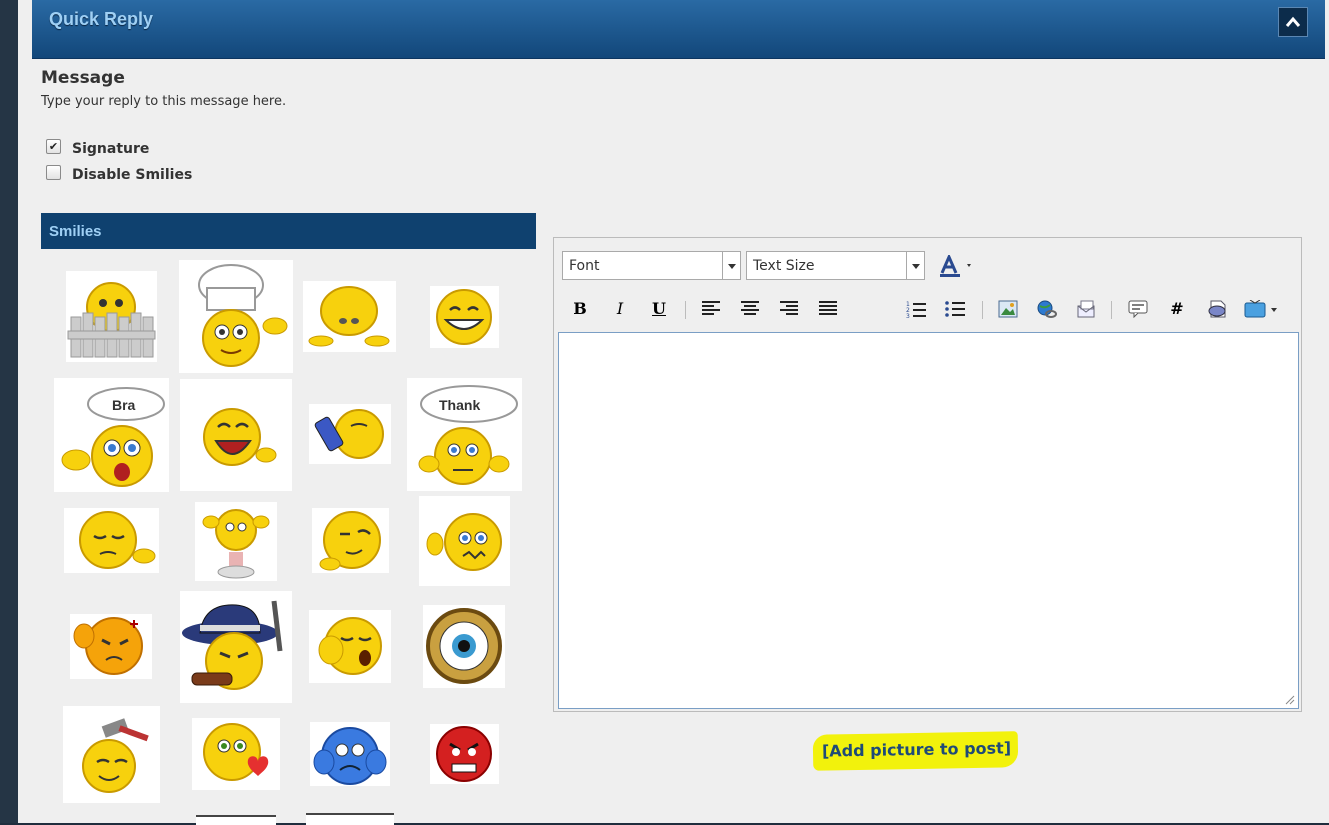 The image size is (1329, 825). I want to click on collapse-button, so click(1293, 22).